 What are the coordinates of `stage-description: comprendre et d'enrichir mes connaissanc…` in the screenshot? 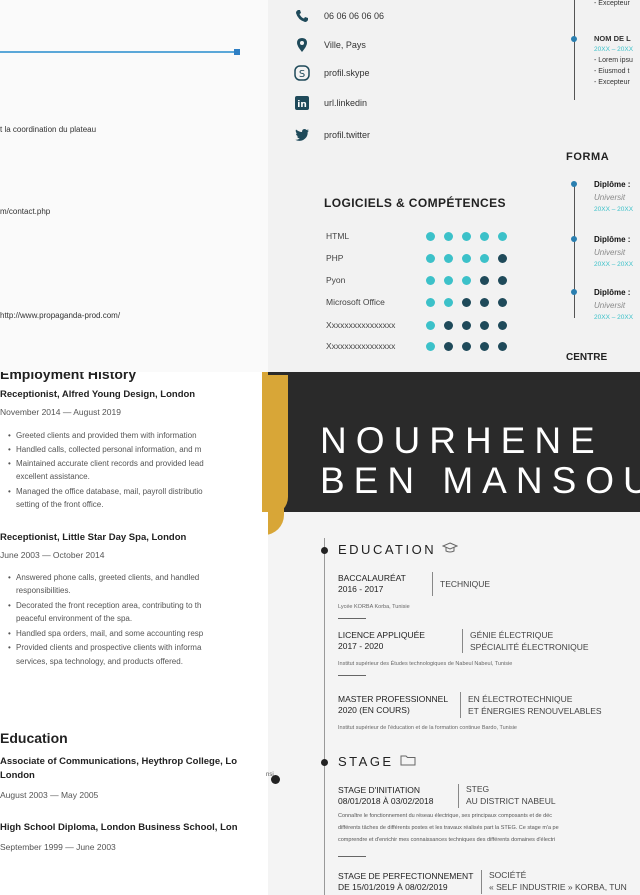 It's located at (447, 840).